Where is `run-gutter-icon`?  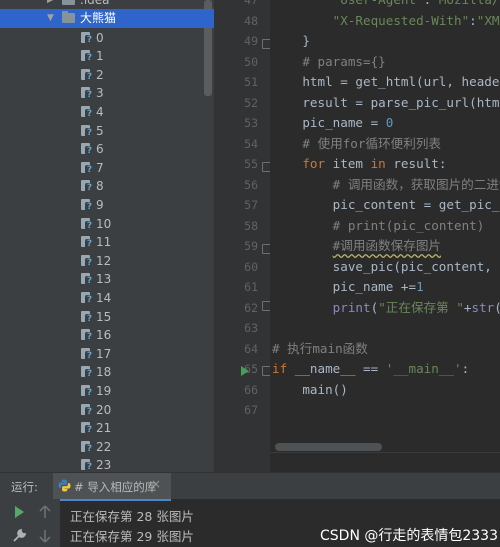
run-gutter-icon is located at coordinates (245, 371).